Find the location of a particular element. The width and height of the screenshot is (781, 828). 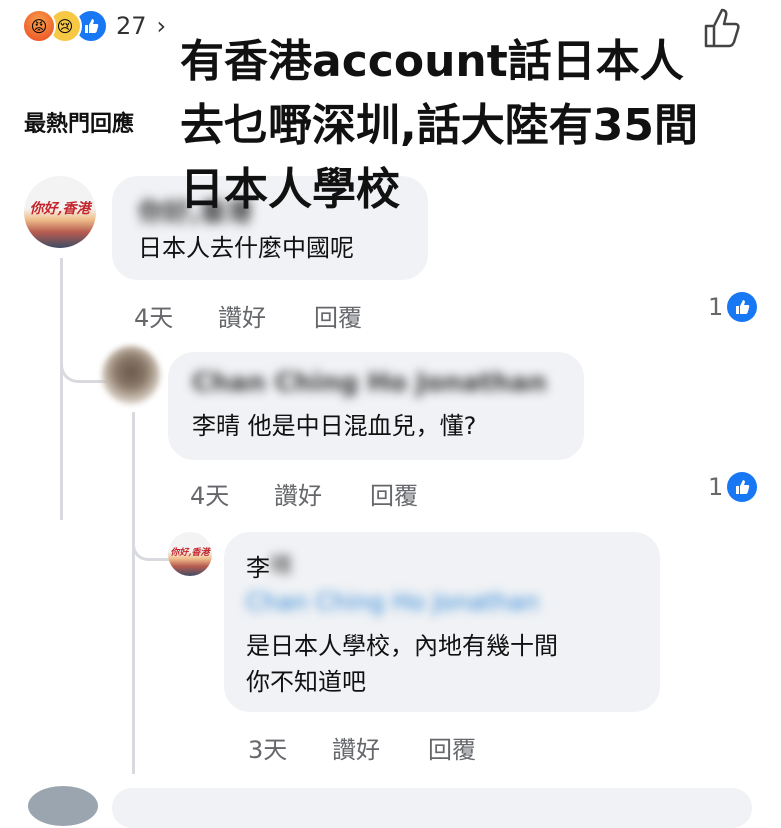

comment-text: 日本人去什麼中國呢 is located at coordinates (246, 248).